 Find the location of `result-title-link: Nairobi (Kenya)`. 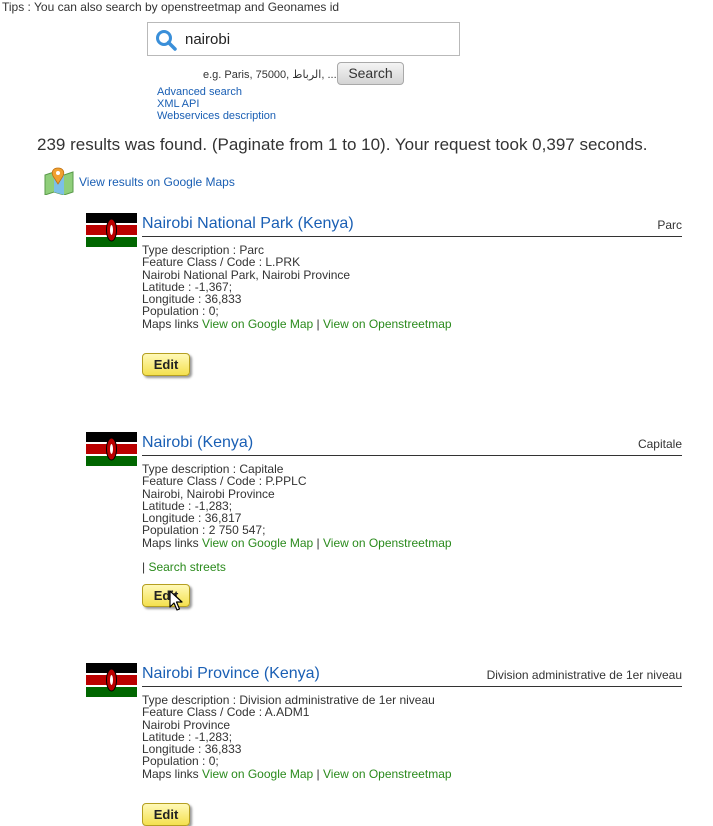

result-title-link: Nairobi (Kenya) is located at coordinates (197, 443).